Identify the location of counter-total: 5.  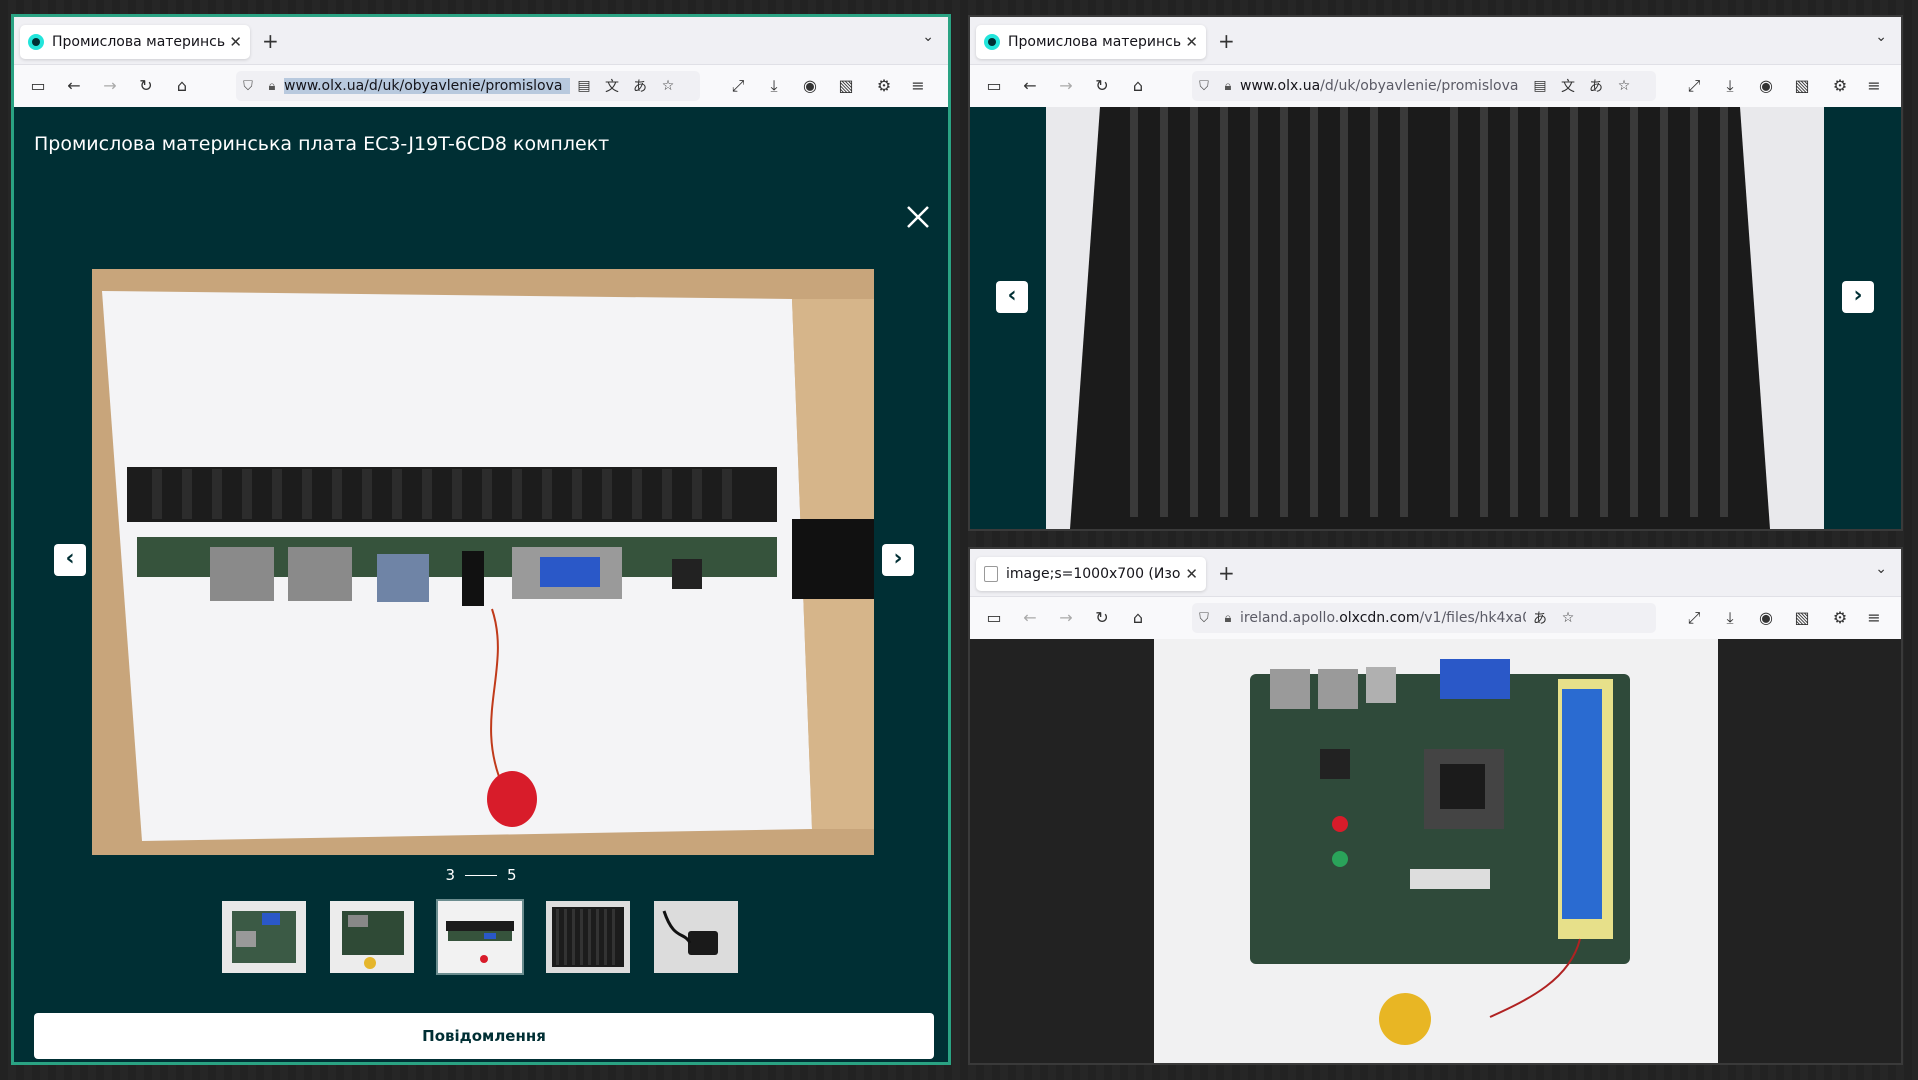
(512, 875).